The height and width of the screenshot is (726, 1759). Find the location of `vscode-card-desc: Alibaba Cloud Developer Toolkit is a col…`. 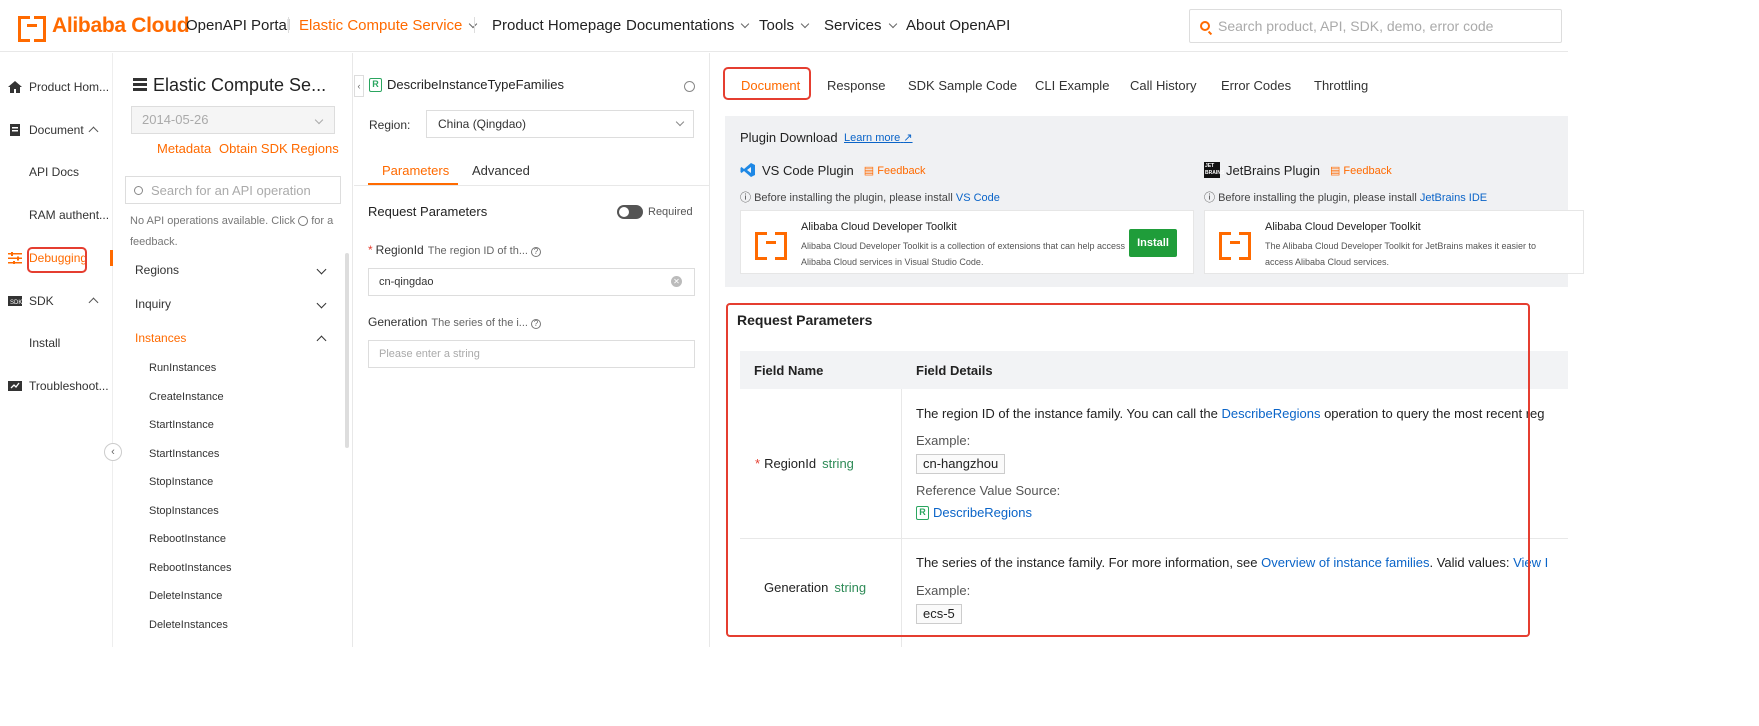

vscode-card-desc: Alibaba Cloud Developer Toolkit is a col… is located at coordinates (963, 254).